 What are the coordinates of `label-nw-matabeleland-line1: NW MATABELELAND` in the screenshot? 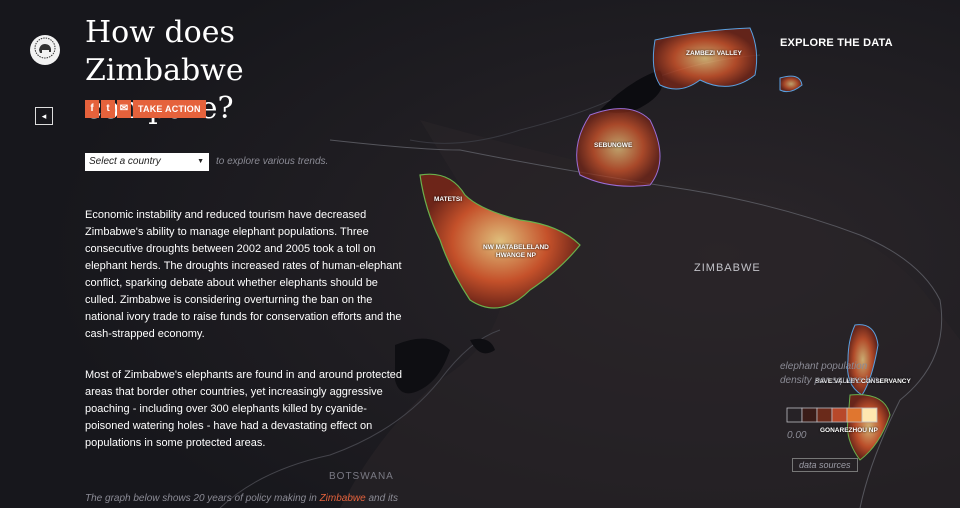 It's located at (516, 247).